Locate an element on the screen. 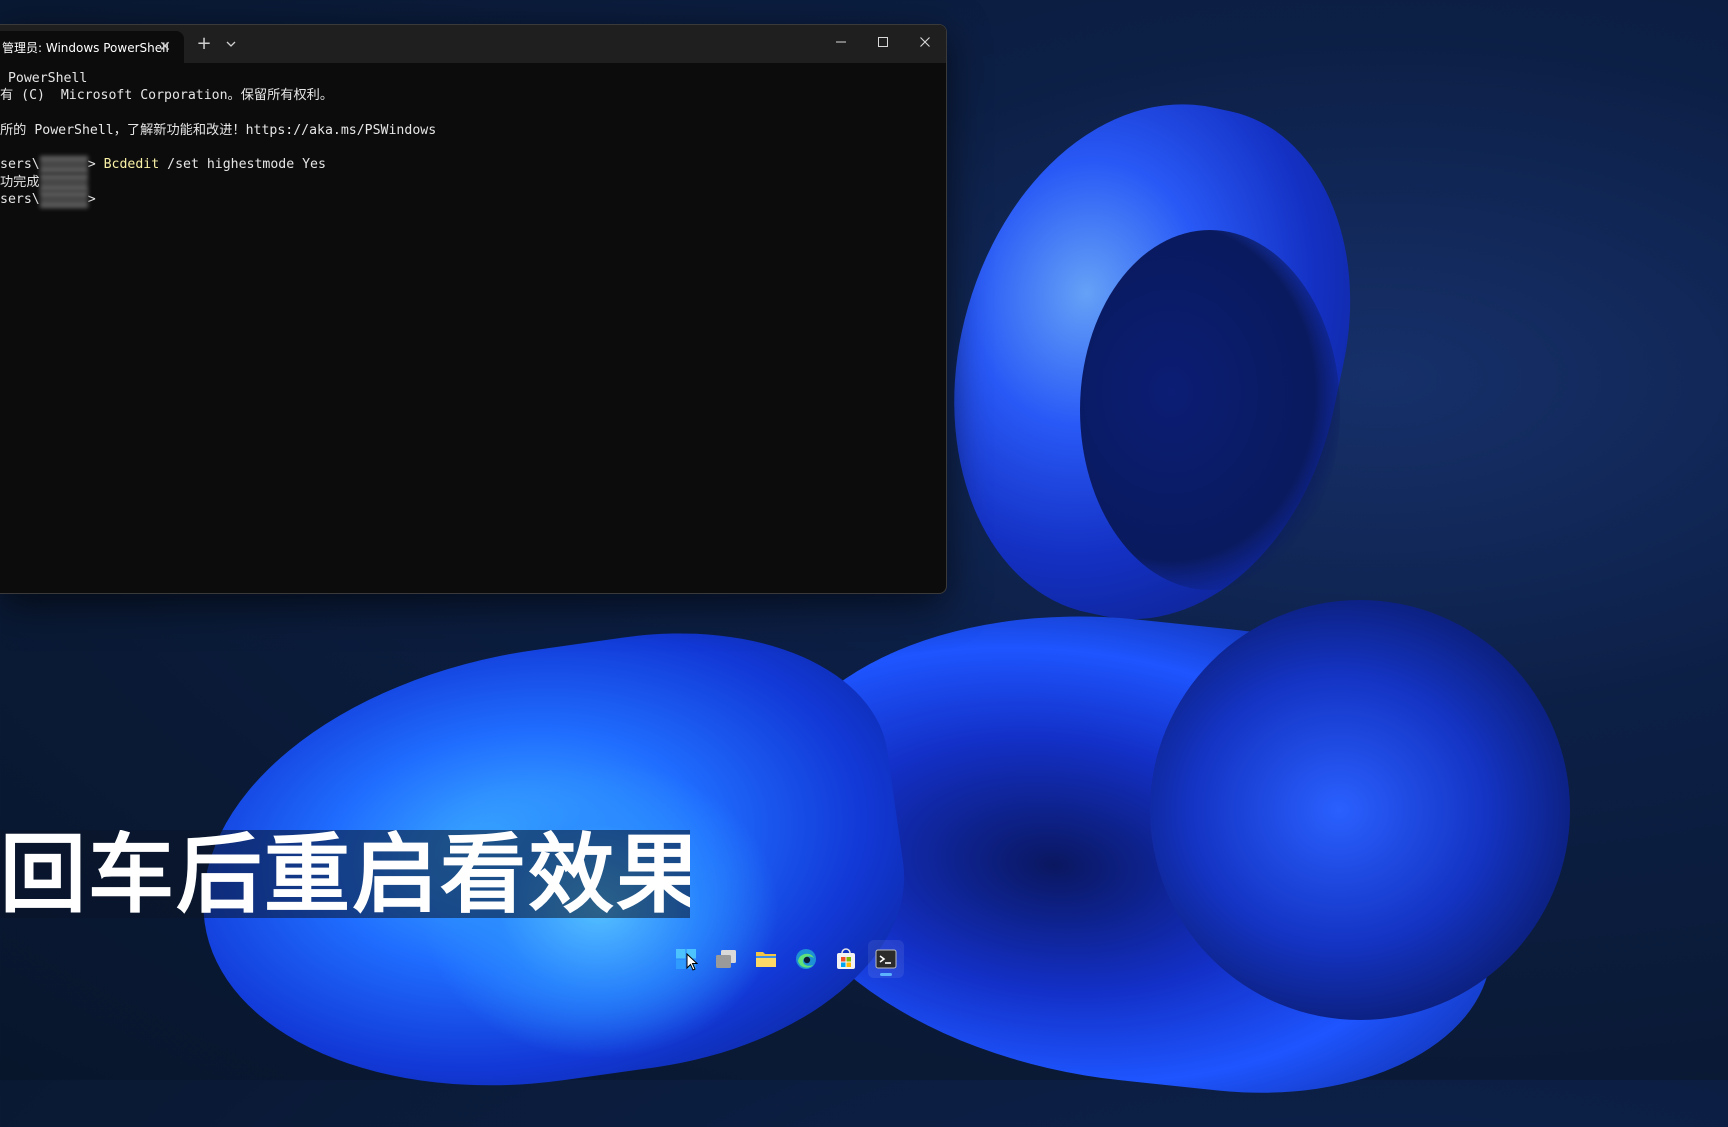  tab-powershell: 管理员: Windows PowerShell ✕ is located at coordinates (92, 47).